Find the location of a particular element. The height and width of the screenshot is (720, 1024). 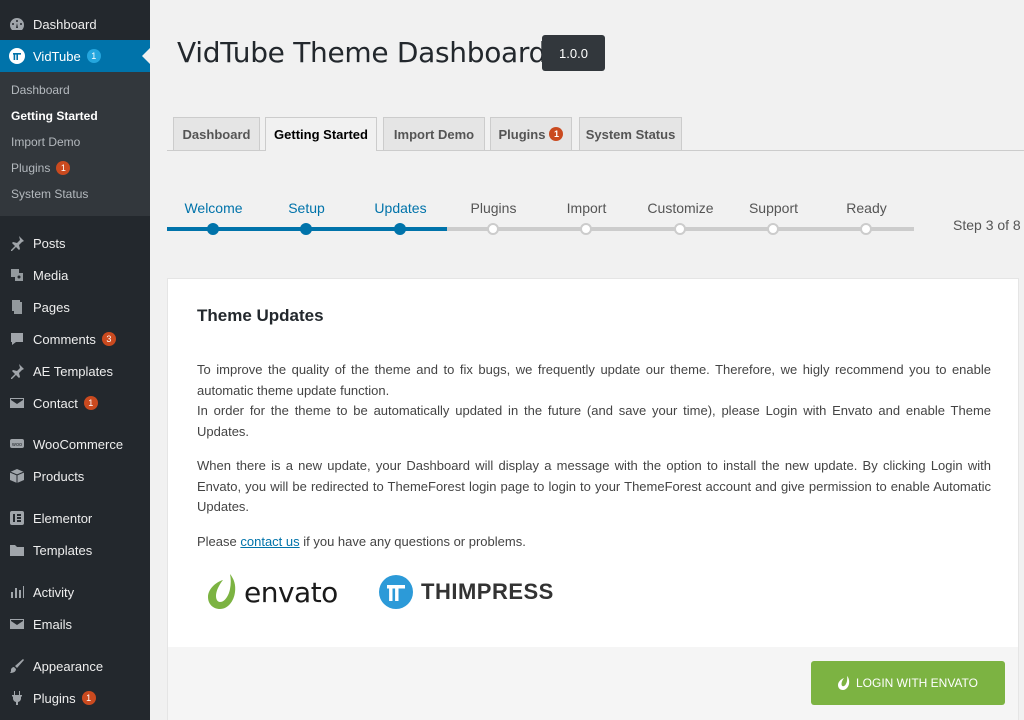

menu-emails-label: Emails is located at coordinates (53, 624).